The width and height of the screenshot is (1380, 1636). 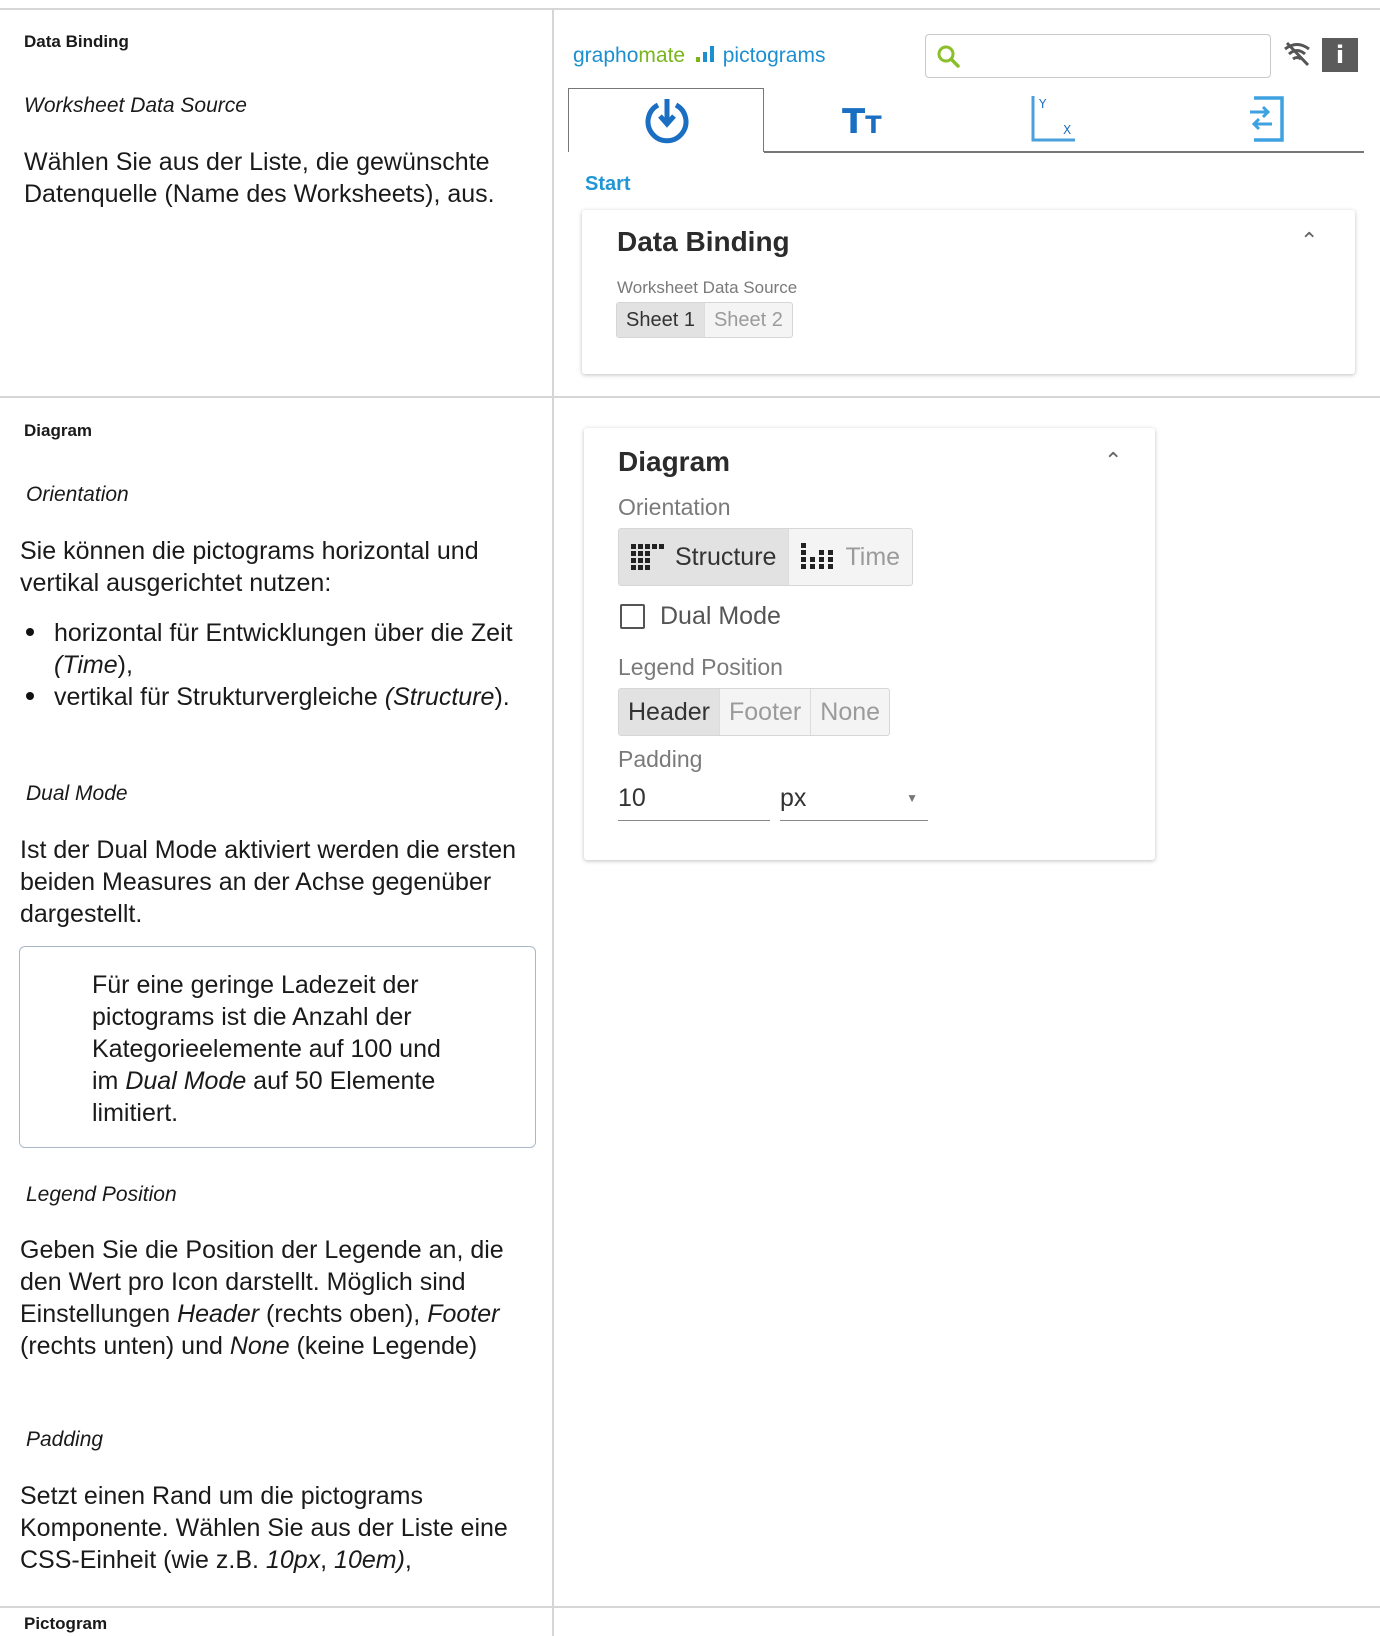 What do you see at coordinates (669, 712) in the screenshot?
I see `header-option: Header` at bounding box center [669, 712].